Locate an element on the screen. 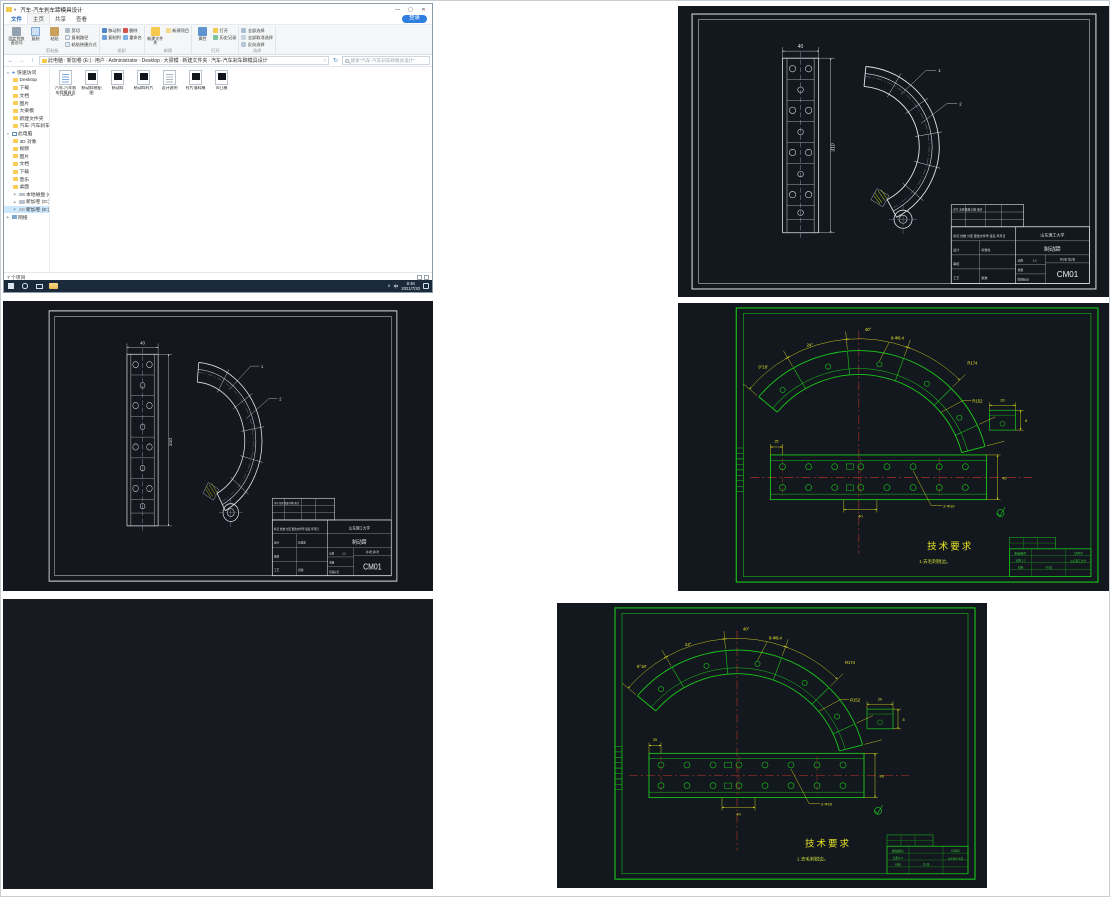  sidebar-item-network: ▶ 网络 is located at coordinates (26, 217).